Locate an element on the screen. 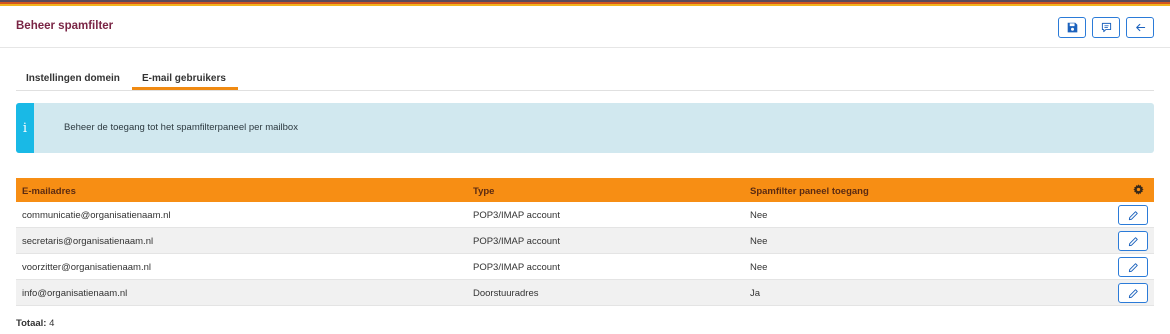 The width and height of the screenshot is (1170, 334). tab-email-gebruikers: E-mail gebruikers is located at coordinates (185, 77).